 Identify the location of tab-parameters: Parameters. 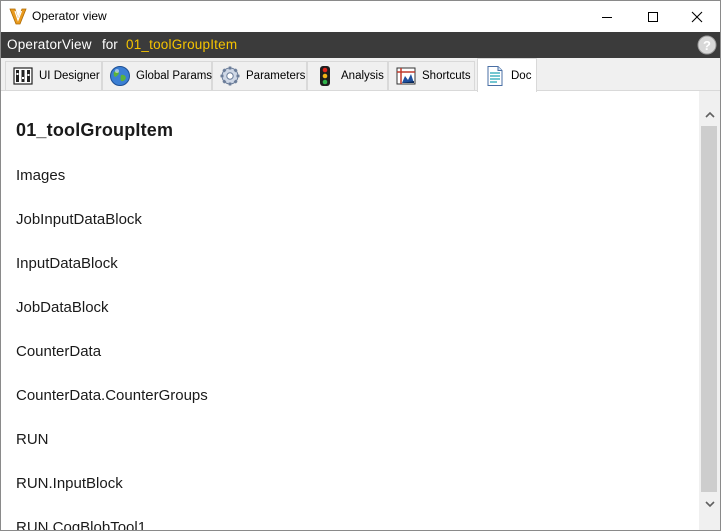
(259, 75).